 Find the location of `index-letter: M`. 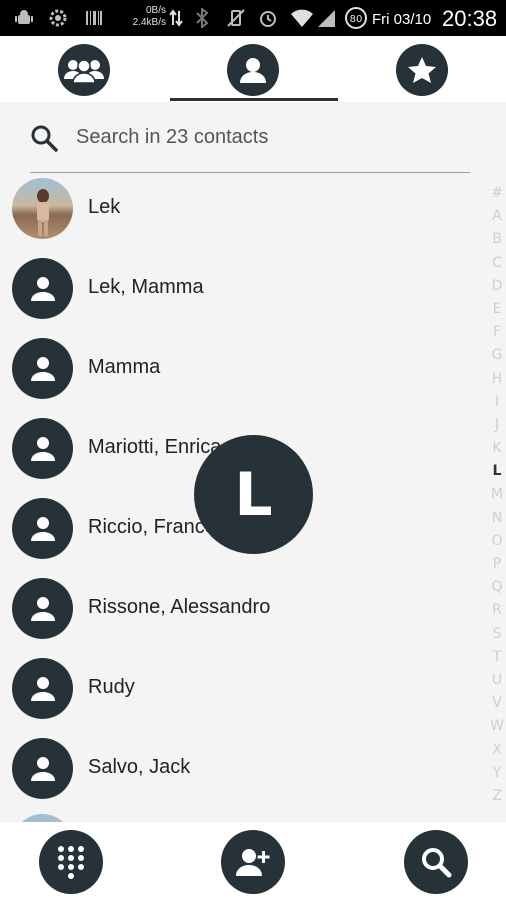

index-letter: M is located at coordinates (497, 494).